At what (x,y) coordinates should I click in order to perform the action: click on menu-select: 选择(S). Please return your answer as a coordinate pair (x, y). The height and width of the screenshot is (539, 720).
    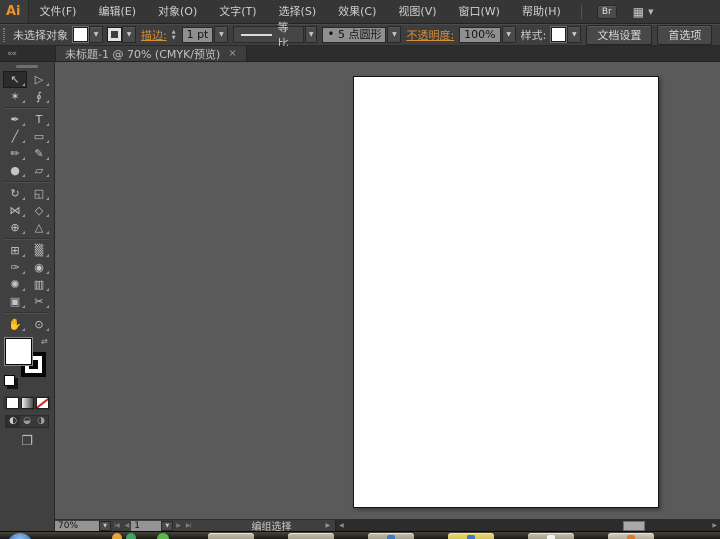
    Looking at the image, I should click on (298, 11).